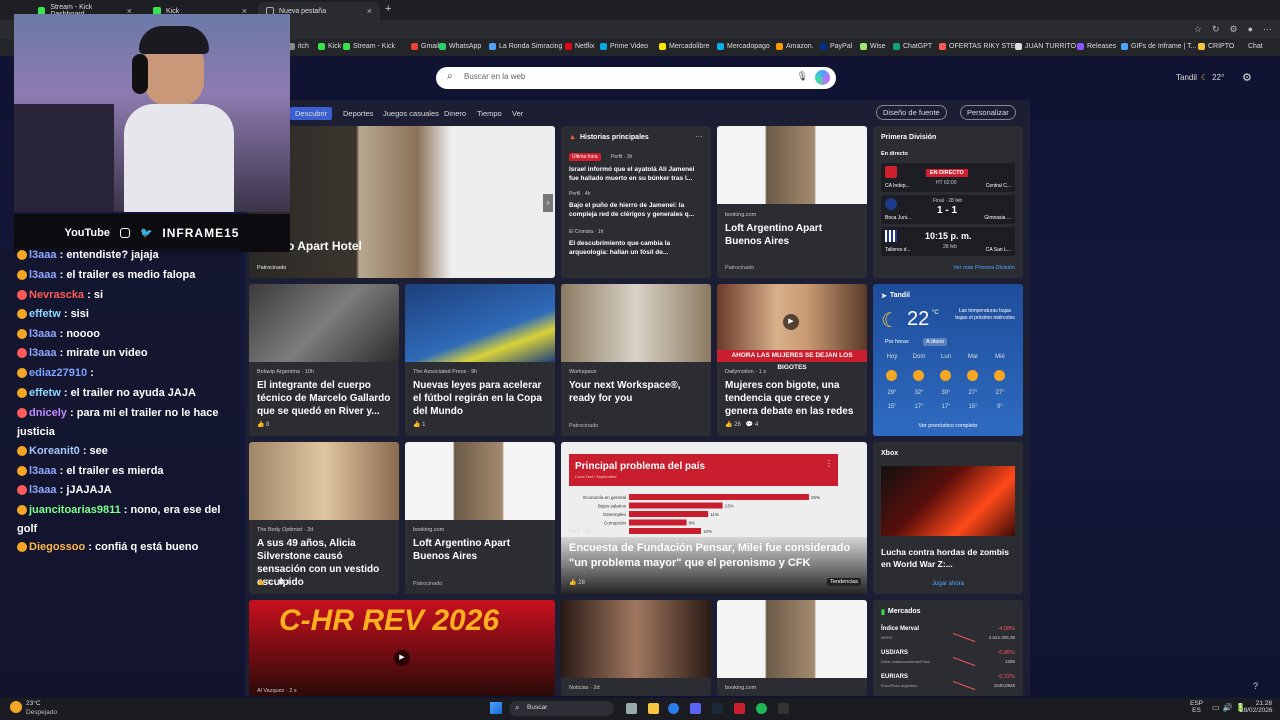  What do you see at coordinates (761, 708) in the screenshot?
I see `spotify-icon` at bounding box center [761, 708].